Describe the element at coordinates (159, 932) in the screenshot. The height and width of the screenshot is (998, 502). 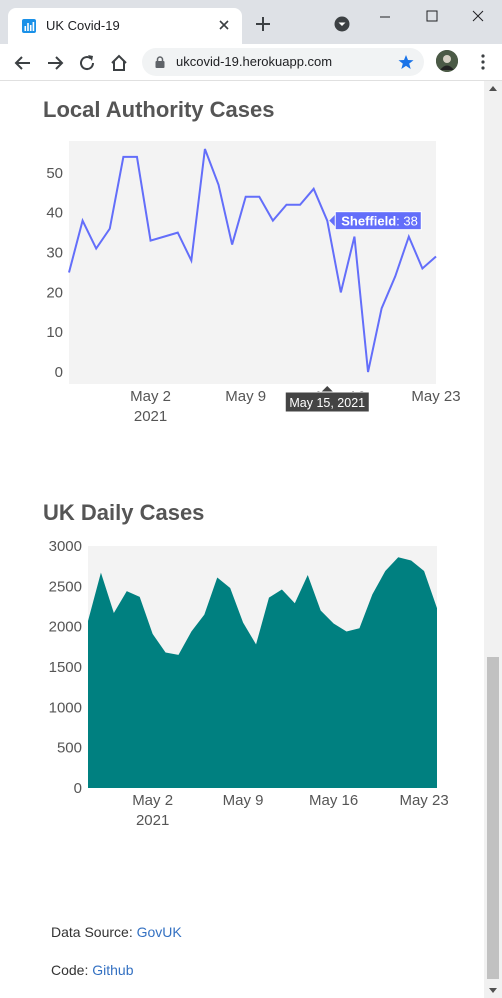
I see `govuk-link: GovUK` at that location.